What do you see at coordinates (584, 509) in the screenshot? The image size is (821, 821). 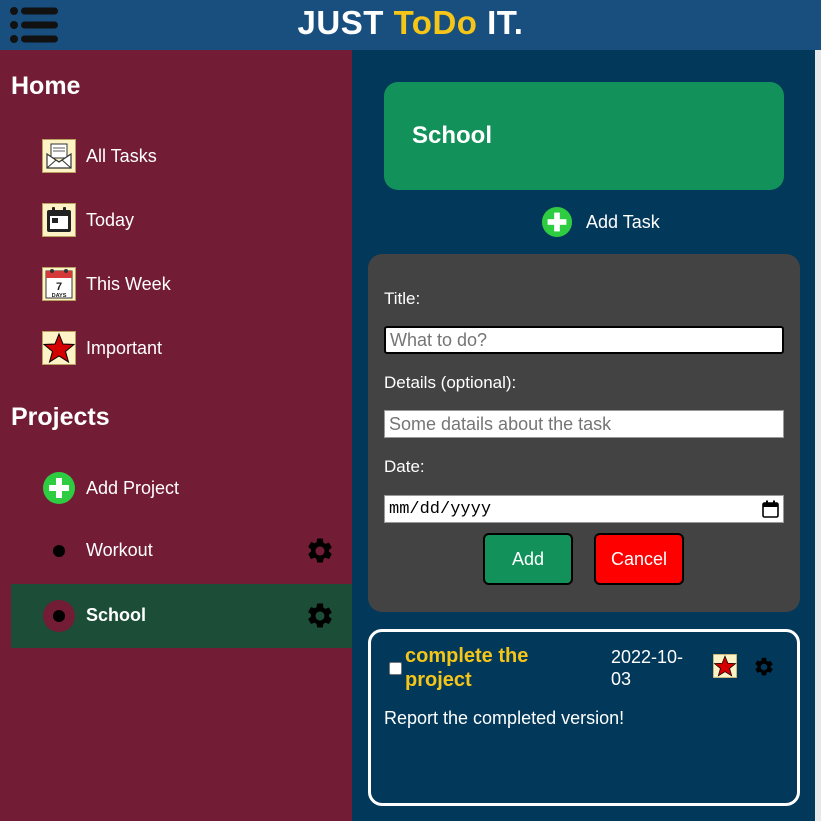 I see `date-input: mm/dd/yyyy` at bounding box center [584, 509].